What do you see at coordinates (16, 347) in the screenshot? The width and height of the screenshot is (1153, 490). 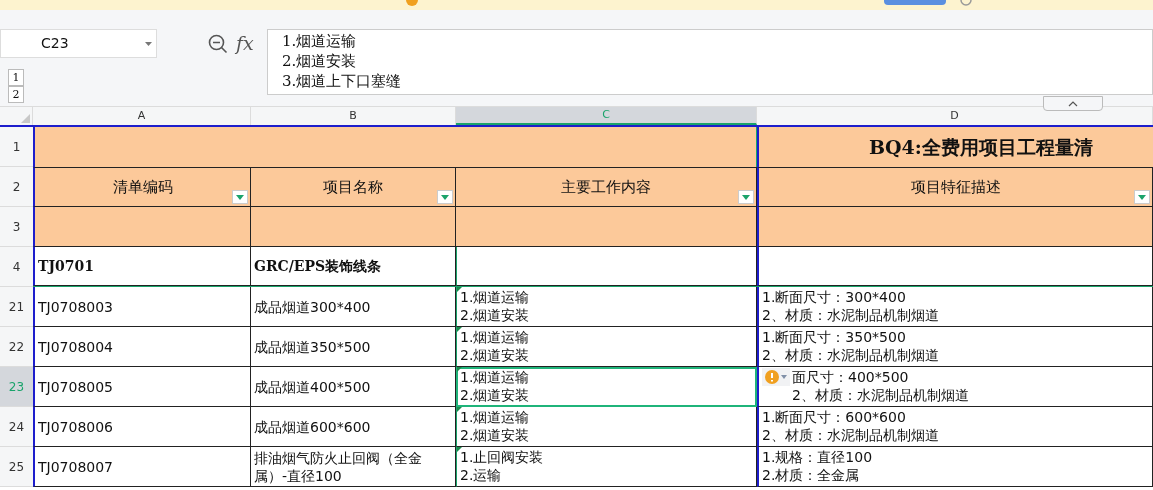 I see `row-header: 22` at bounding box center [16, 347].